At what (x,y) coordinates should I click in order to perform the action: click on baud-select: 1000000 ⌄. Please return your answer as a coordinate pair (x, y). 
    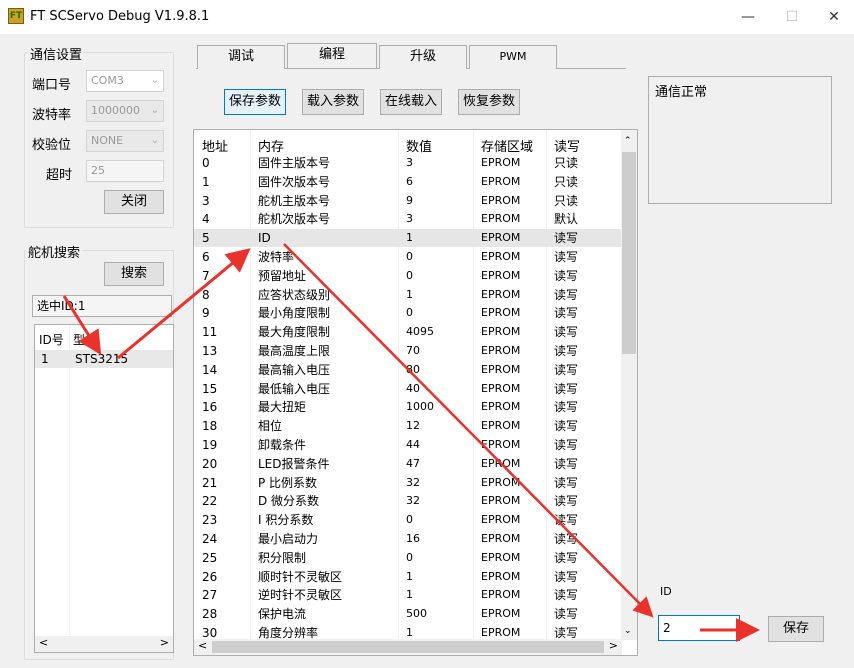
    Looking at the image, I should click on (125, 111).